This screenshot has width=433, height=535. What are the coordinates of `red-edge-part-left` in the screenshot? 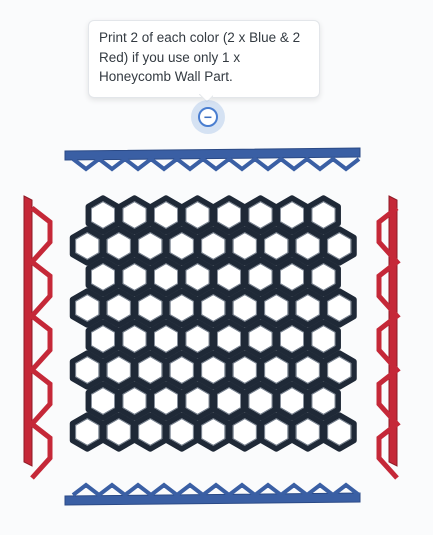 It's located at (38, 337).